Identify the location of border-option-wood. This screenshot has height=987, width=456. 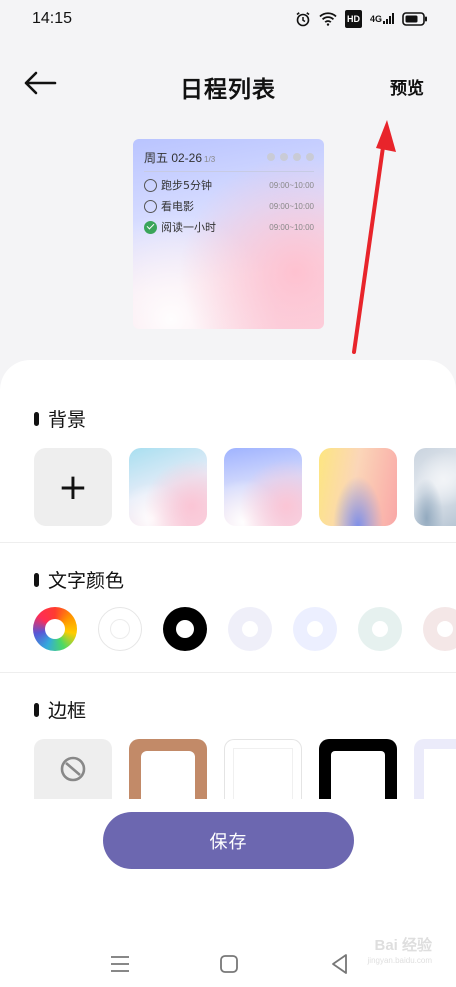
(168, 769).